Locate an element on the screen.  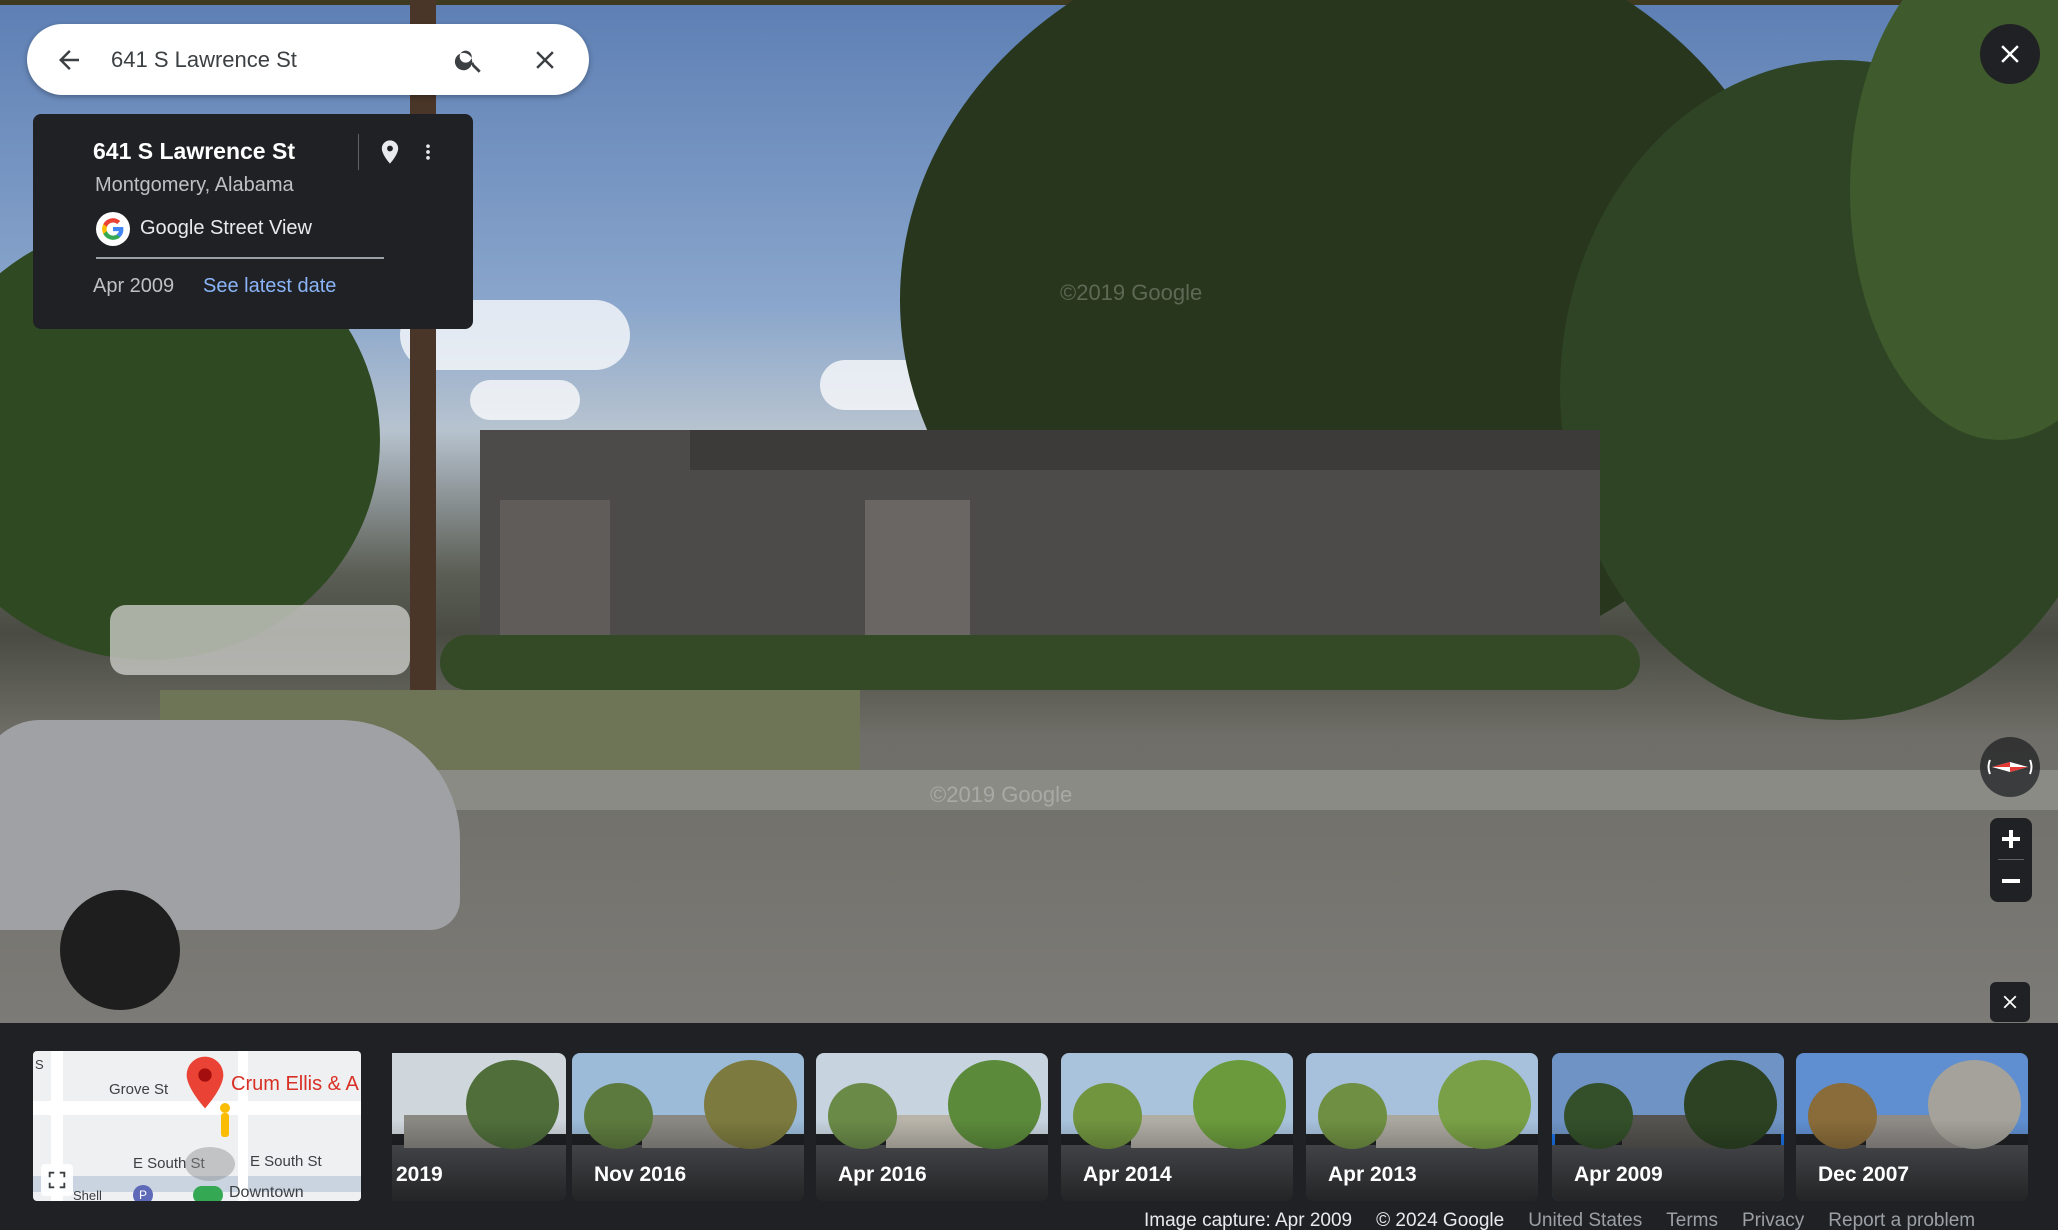
thumb-date: Apr 2009 is located at coordinates (1618, 1174).